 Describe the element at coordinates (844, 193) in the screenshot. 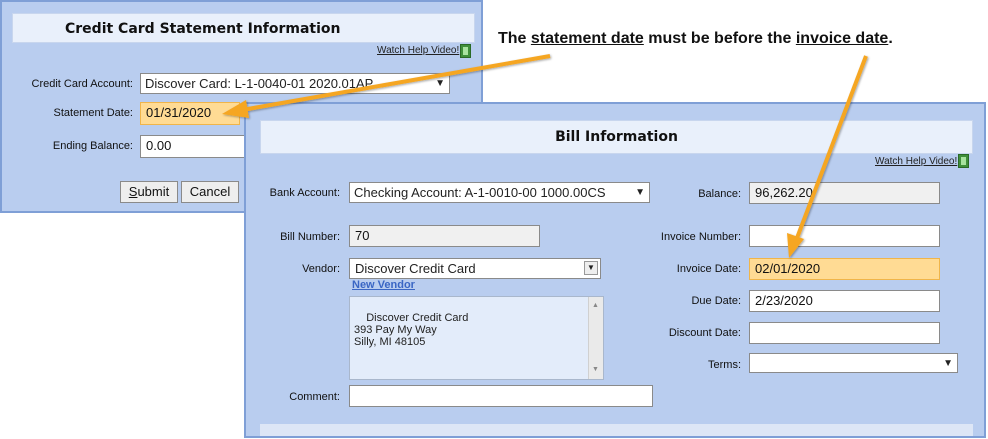

I see `balance-field: 96,262.20` at that location.